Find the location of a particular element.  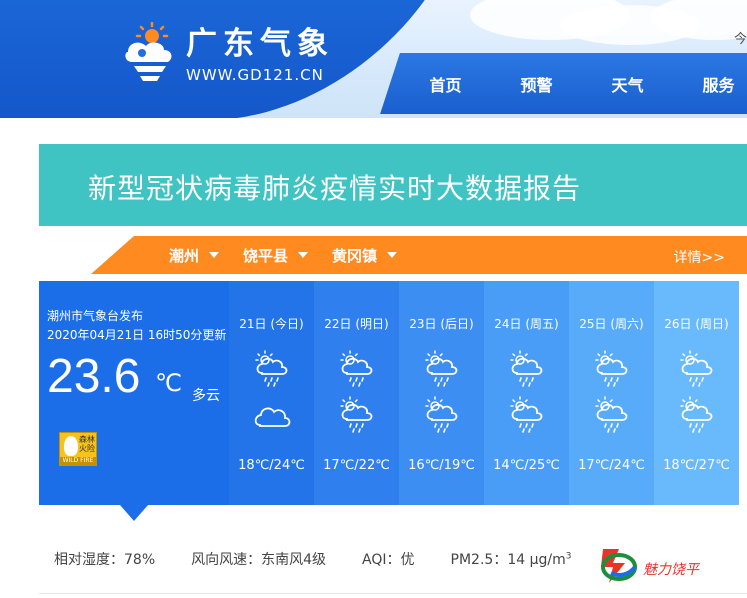

temperature-range: 18℃/27℃ is located at coordinates (696, 465).